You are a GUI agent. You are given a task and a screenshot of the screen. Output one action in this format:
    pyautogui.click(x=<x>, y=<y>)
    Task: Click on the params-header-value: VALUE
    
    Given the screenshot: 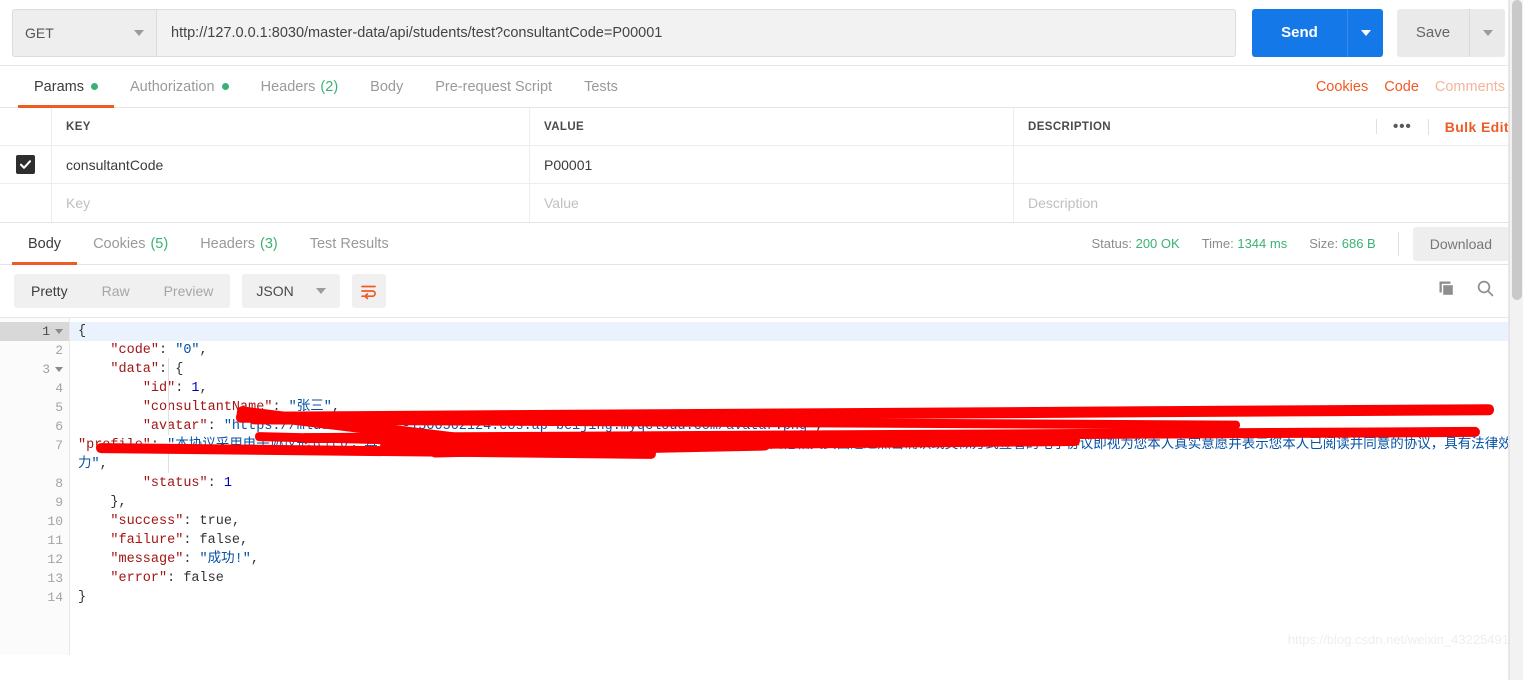 What is the action you would take?
    pyautogui.click(x=772, y=126)
    